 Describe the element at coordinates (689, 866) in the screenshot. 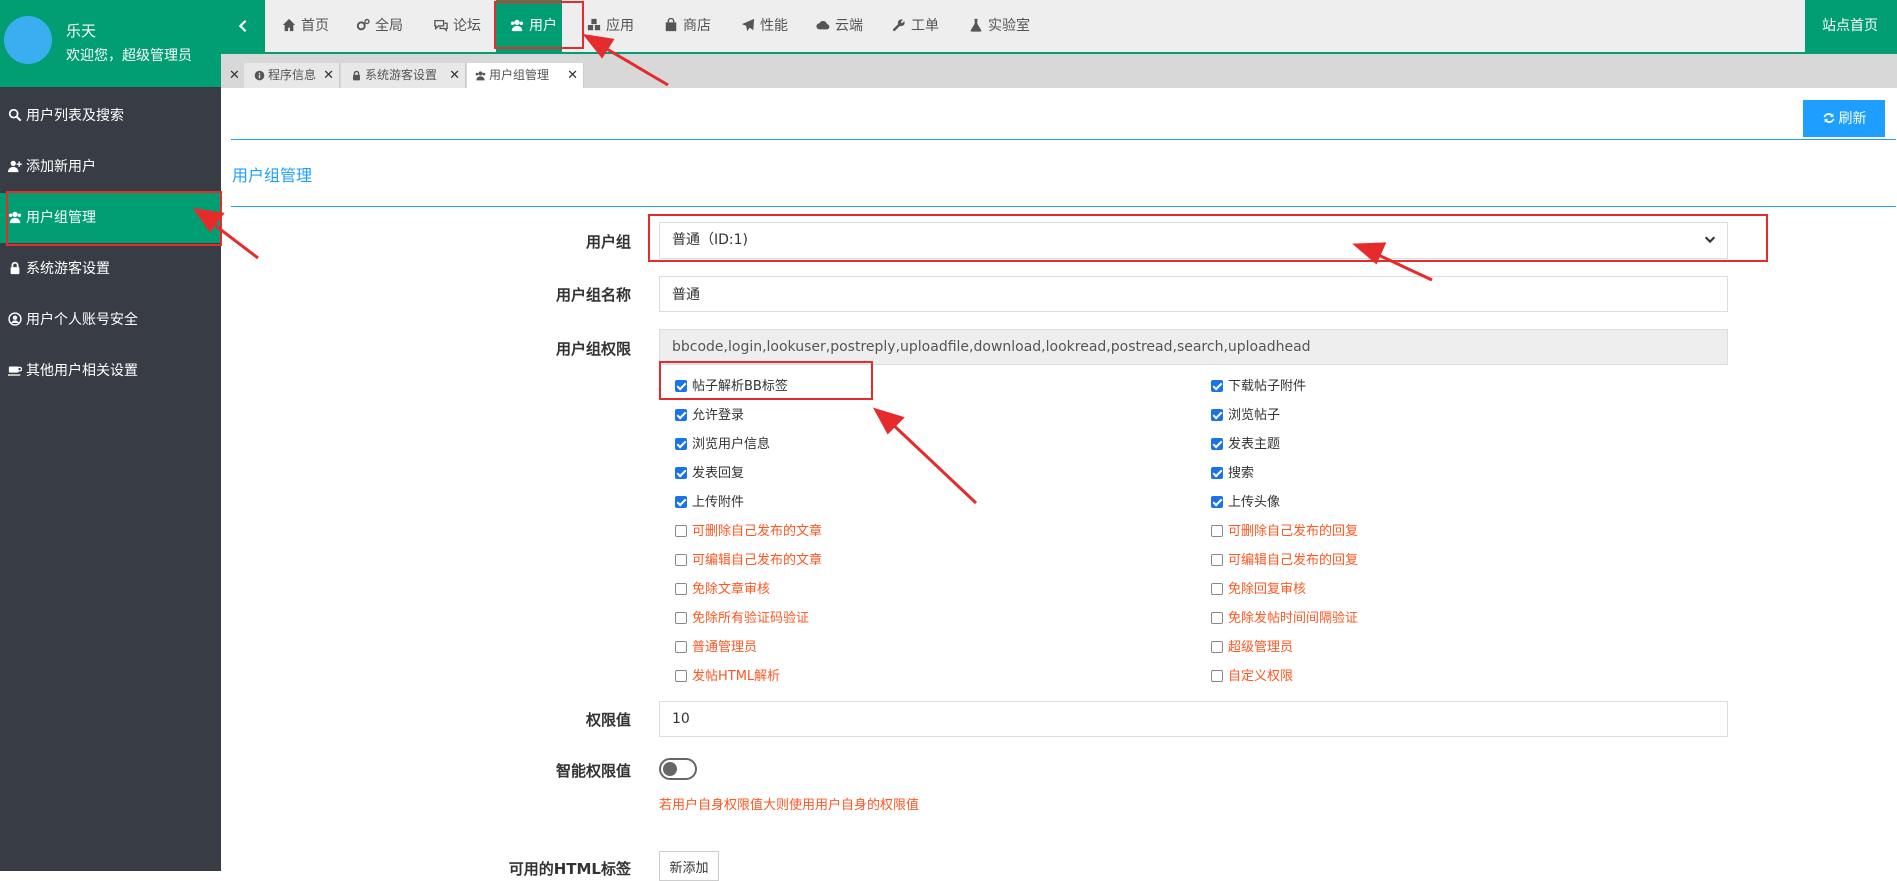

I see `add-html-tag-button: 新添加` at that location.